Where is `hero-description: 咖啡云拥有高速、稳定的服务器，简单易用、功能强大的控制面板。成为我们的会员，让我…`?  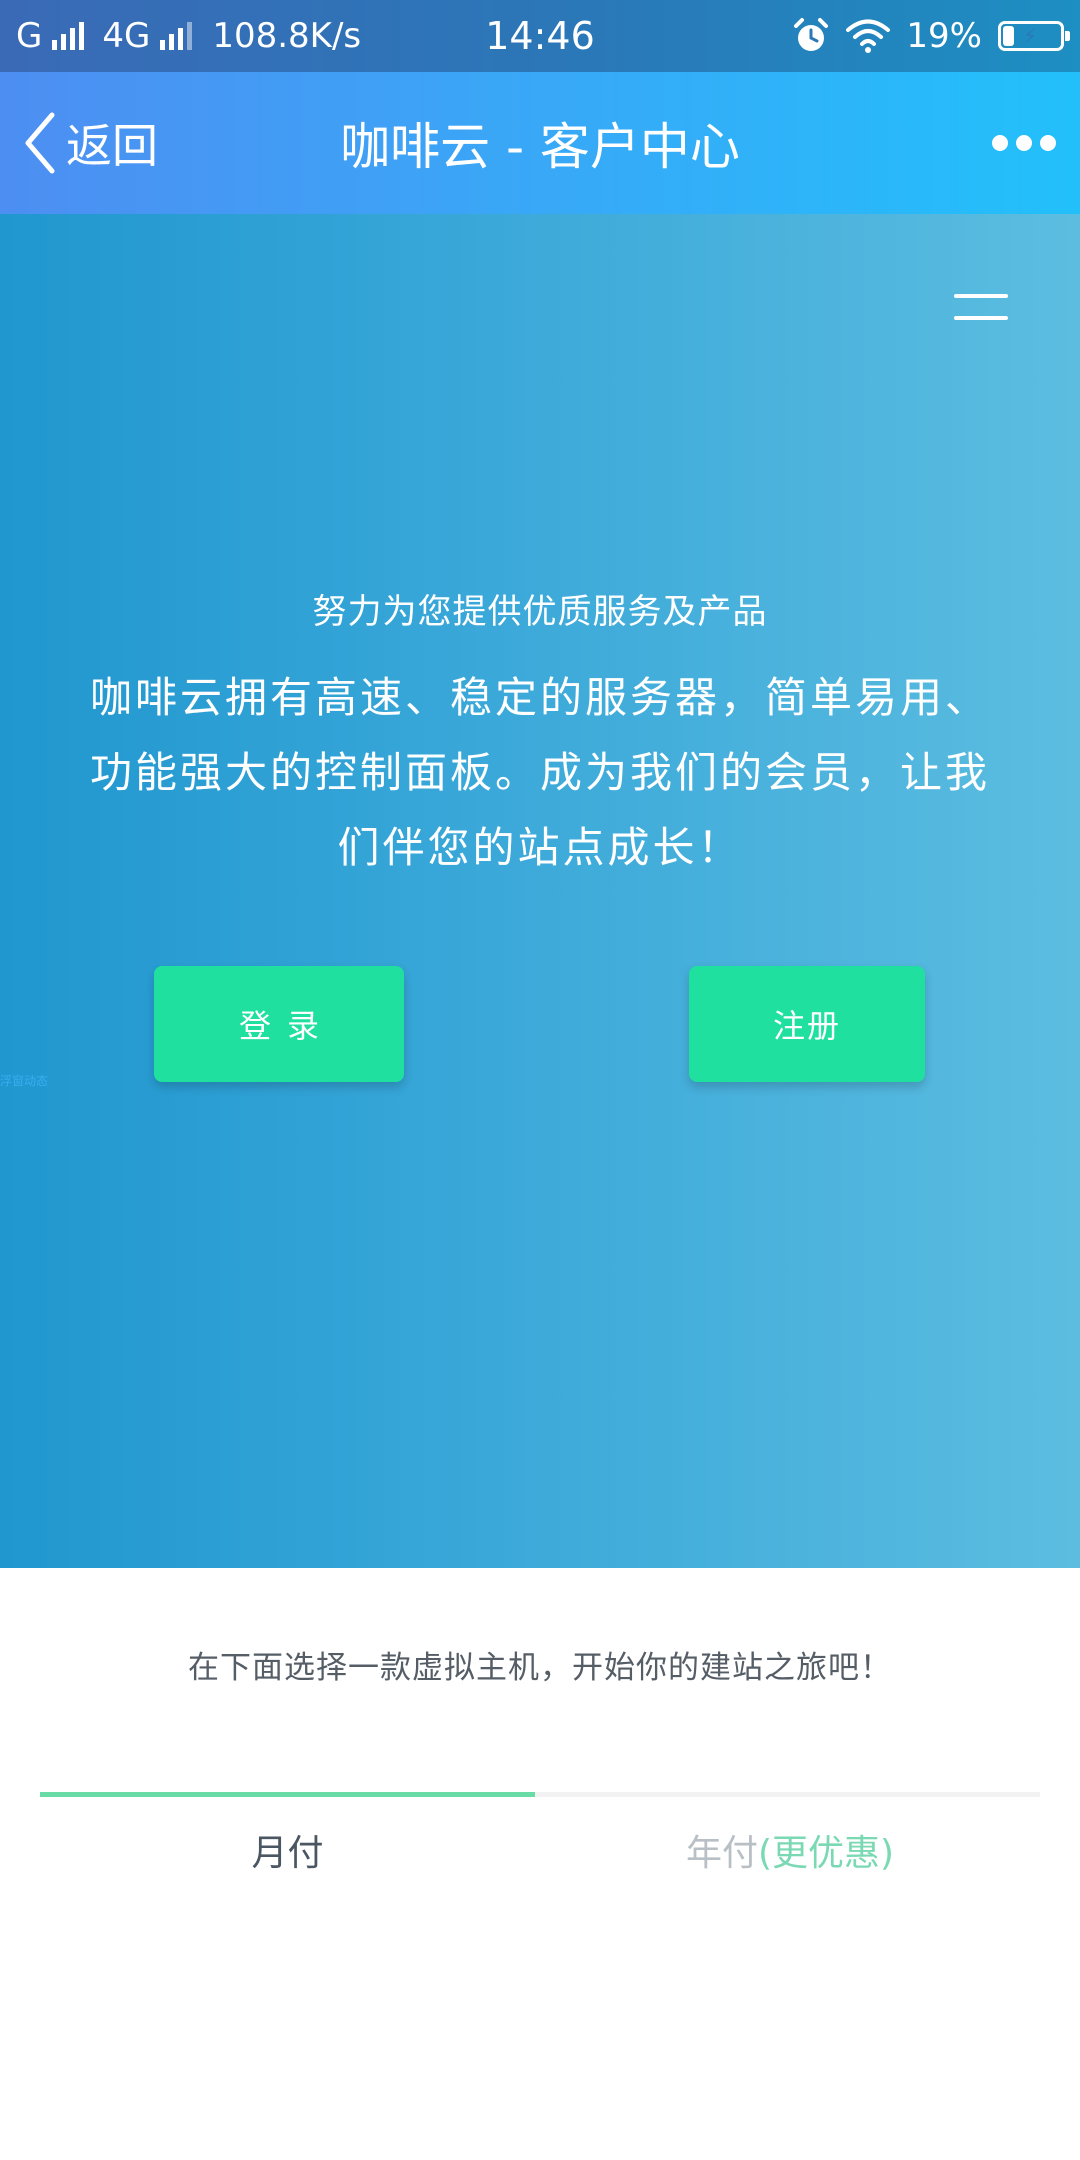 hero-description: 咖啡云拥有高速、稳定的服务器，简单易用、功能强大的控制面板。成为我们的会员，让我… is located at coordinates (539, 772).